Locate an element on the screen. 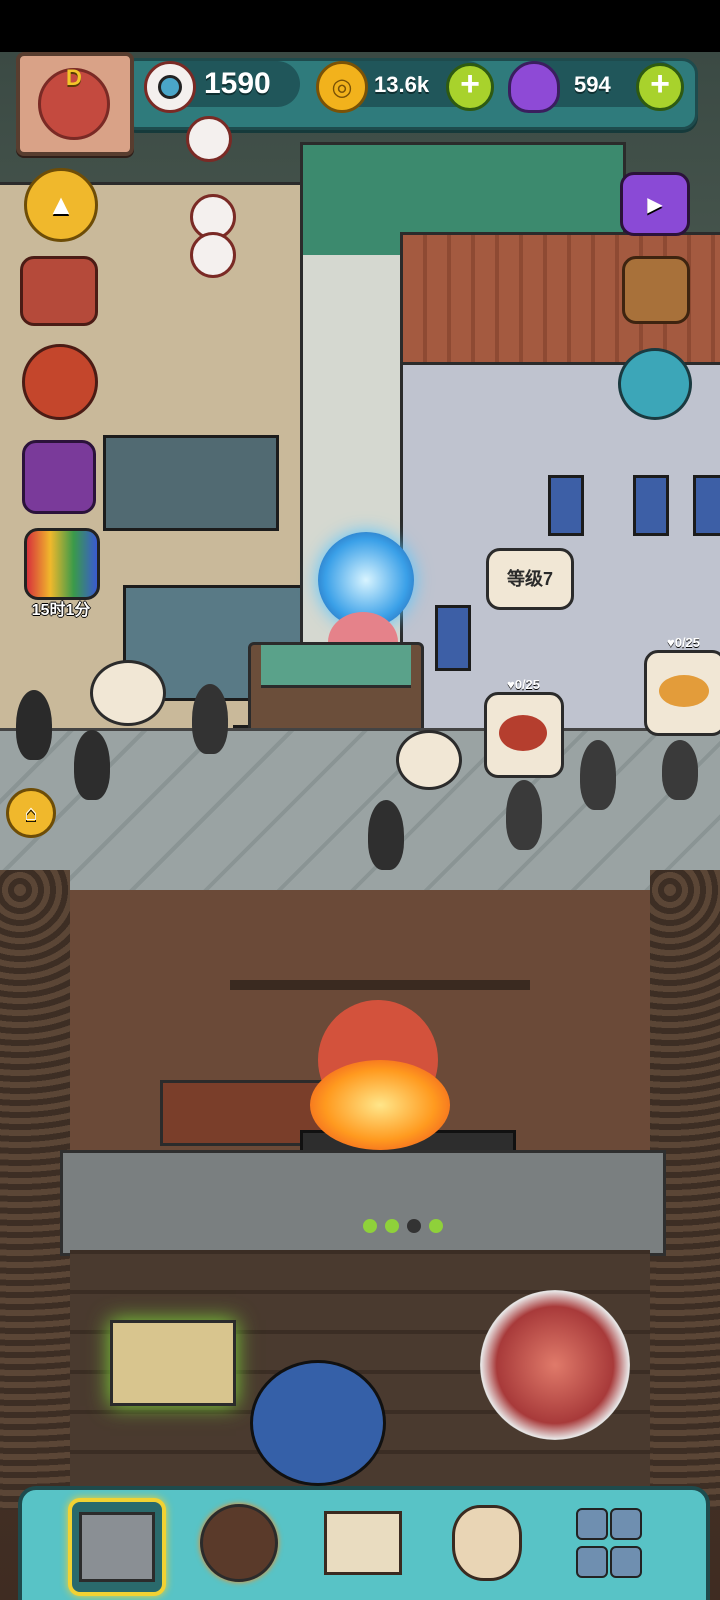 Image resolution: width=720 pixels, height=1600 pixels. nav-shop-button is located at coordinates (487, 1543).